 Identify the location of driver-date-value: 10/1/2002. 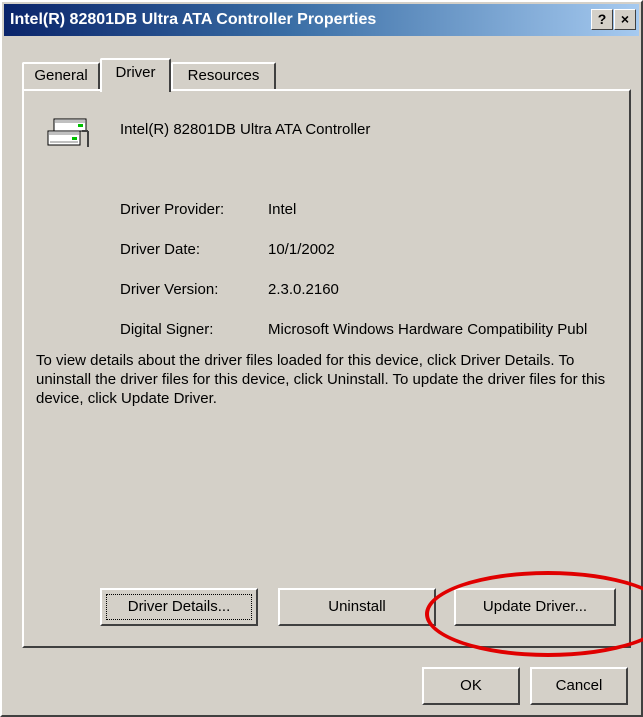
(301, 249).